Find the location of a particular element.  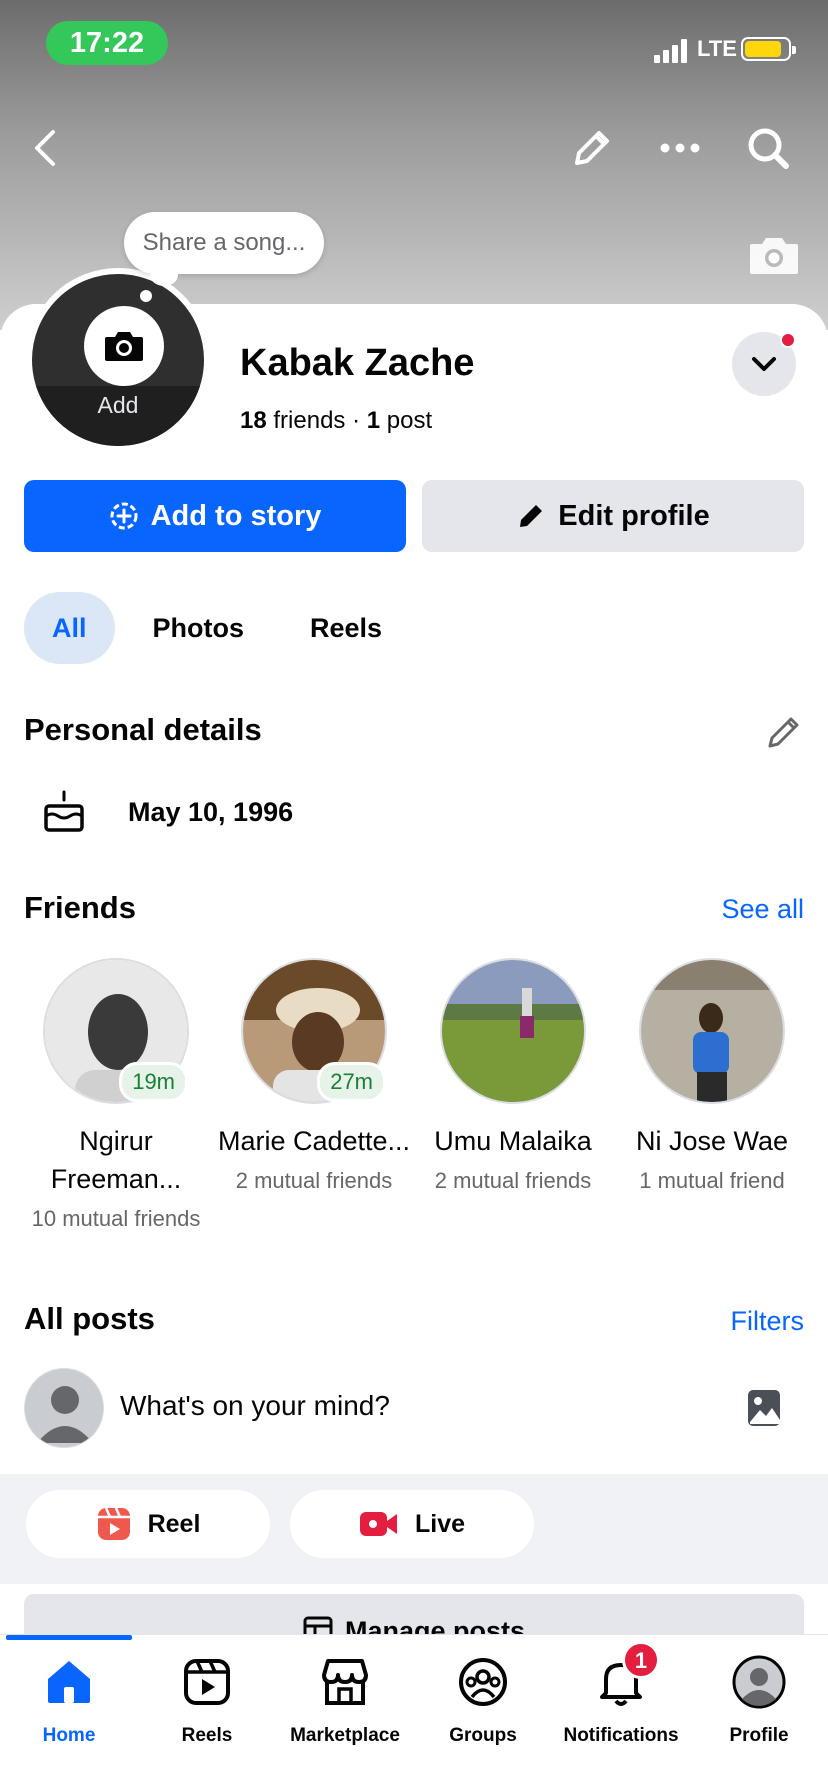

reel-button: Reel is located at coordinates (148, 1524).